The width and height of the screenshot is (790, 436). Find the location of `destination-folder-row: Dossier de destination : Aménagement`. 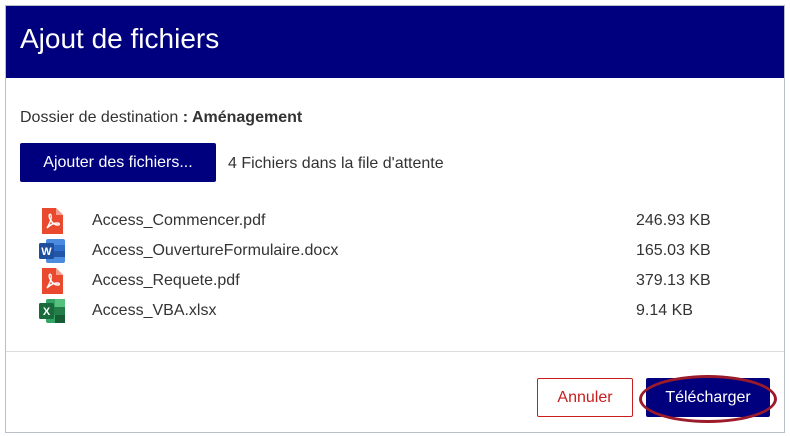

destination-folder-row: Dossier de destination : Aménagement is located at coordinates (161, 118).